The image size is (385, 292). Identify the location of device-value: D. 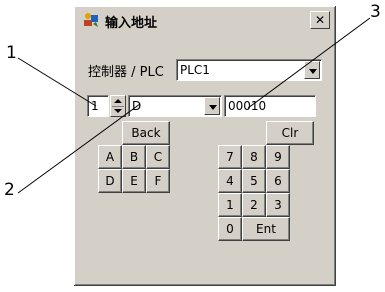
(137, 106).